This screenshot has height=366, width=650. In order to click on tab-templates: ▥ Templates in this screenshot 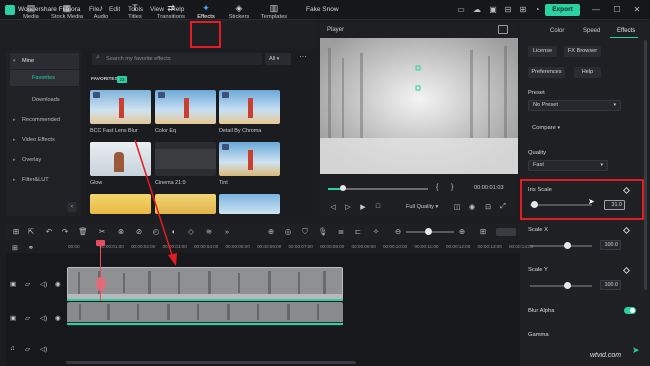, I will do `click(274, 14)`.